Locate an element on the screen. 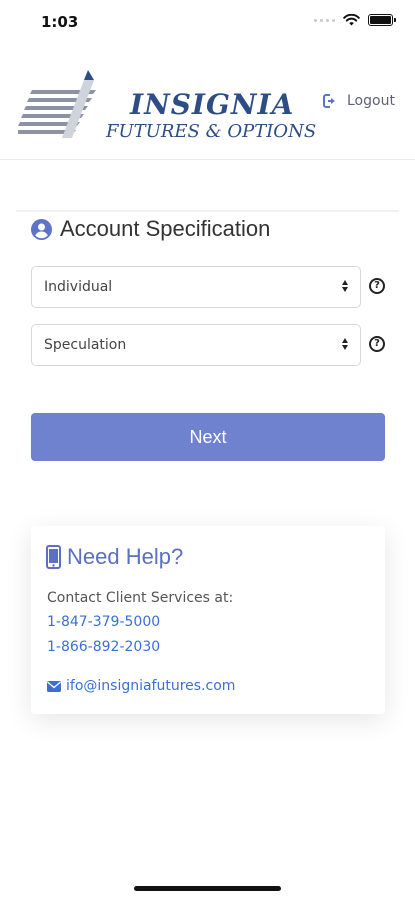 This screenshot has height=900, width=415. logo-stripes-icon is located at coordinates (57, 104).